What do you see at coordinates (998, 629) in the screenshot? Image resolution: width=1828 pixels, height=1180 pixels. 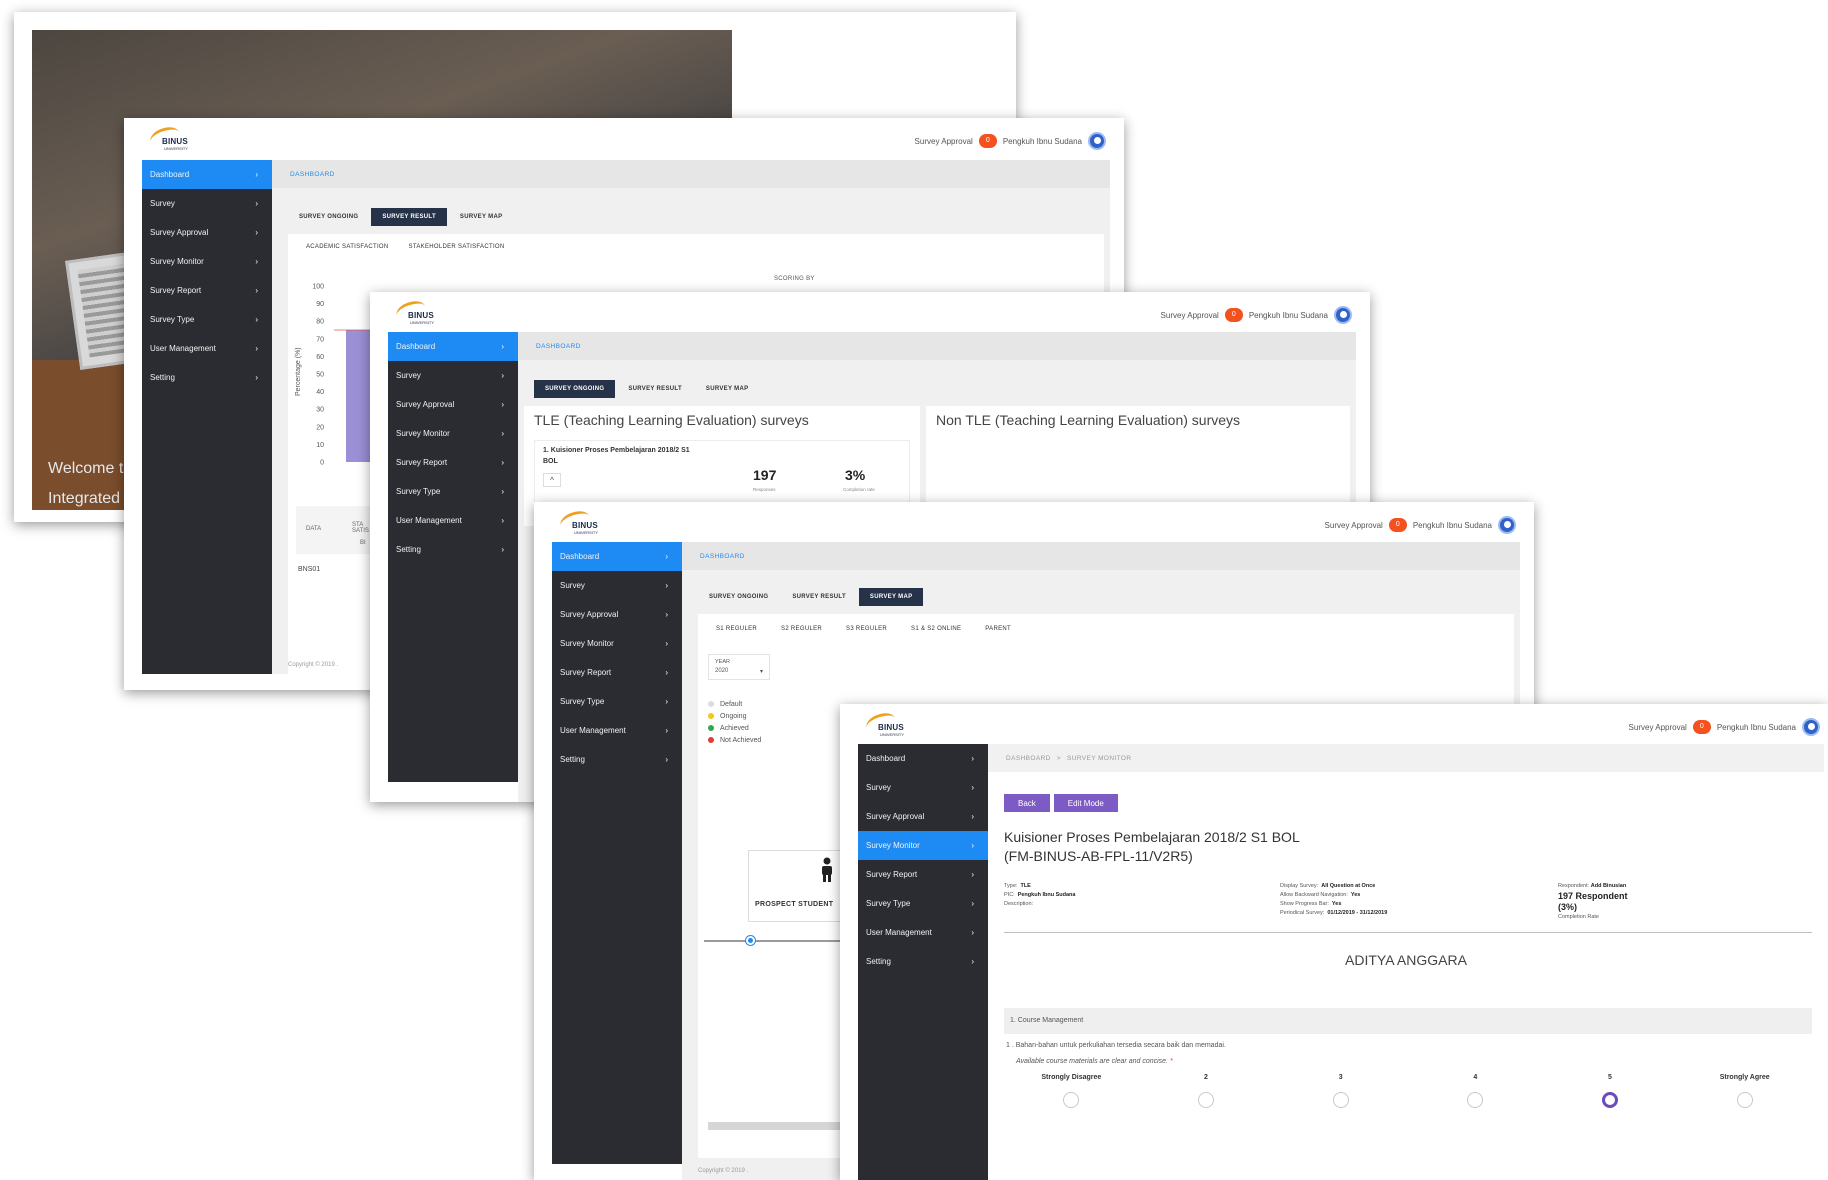 I see `subtab-parent: PARENT` at bounding box center [998, 629].